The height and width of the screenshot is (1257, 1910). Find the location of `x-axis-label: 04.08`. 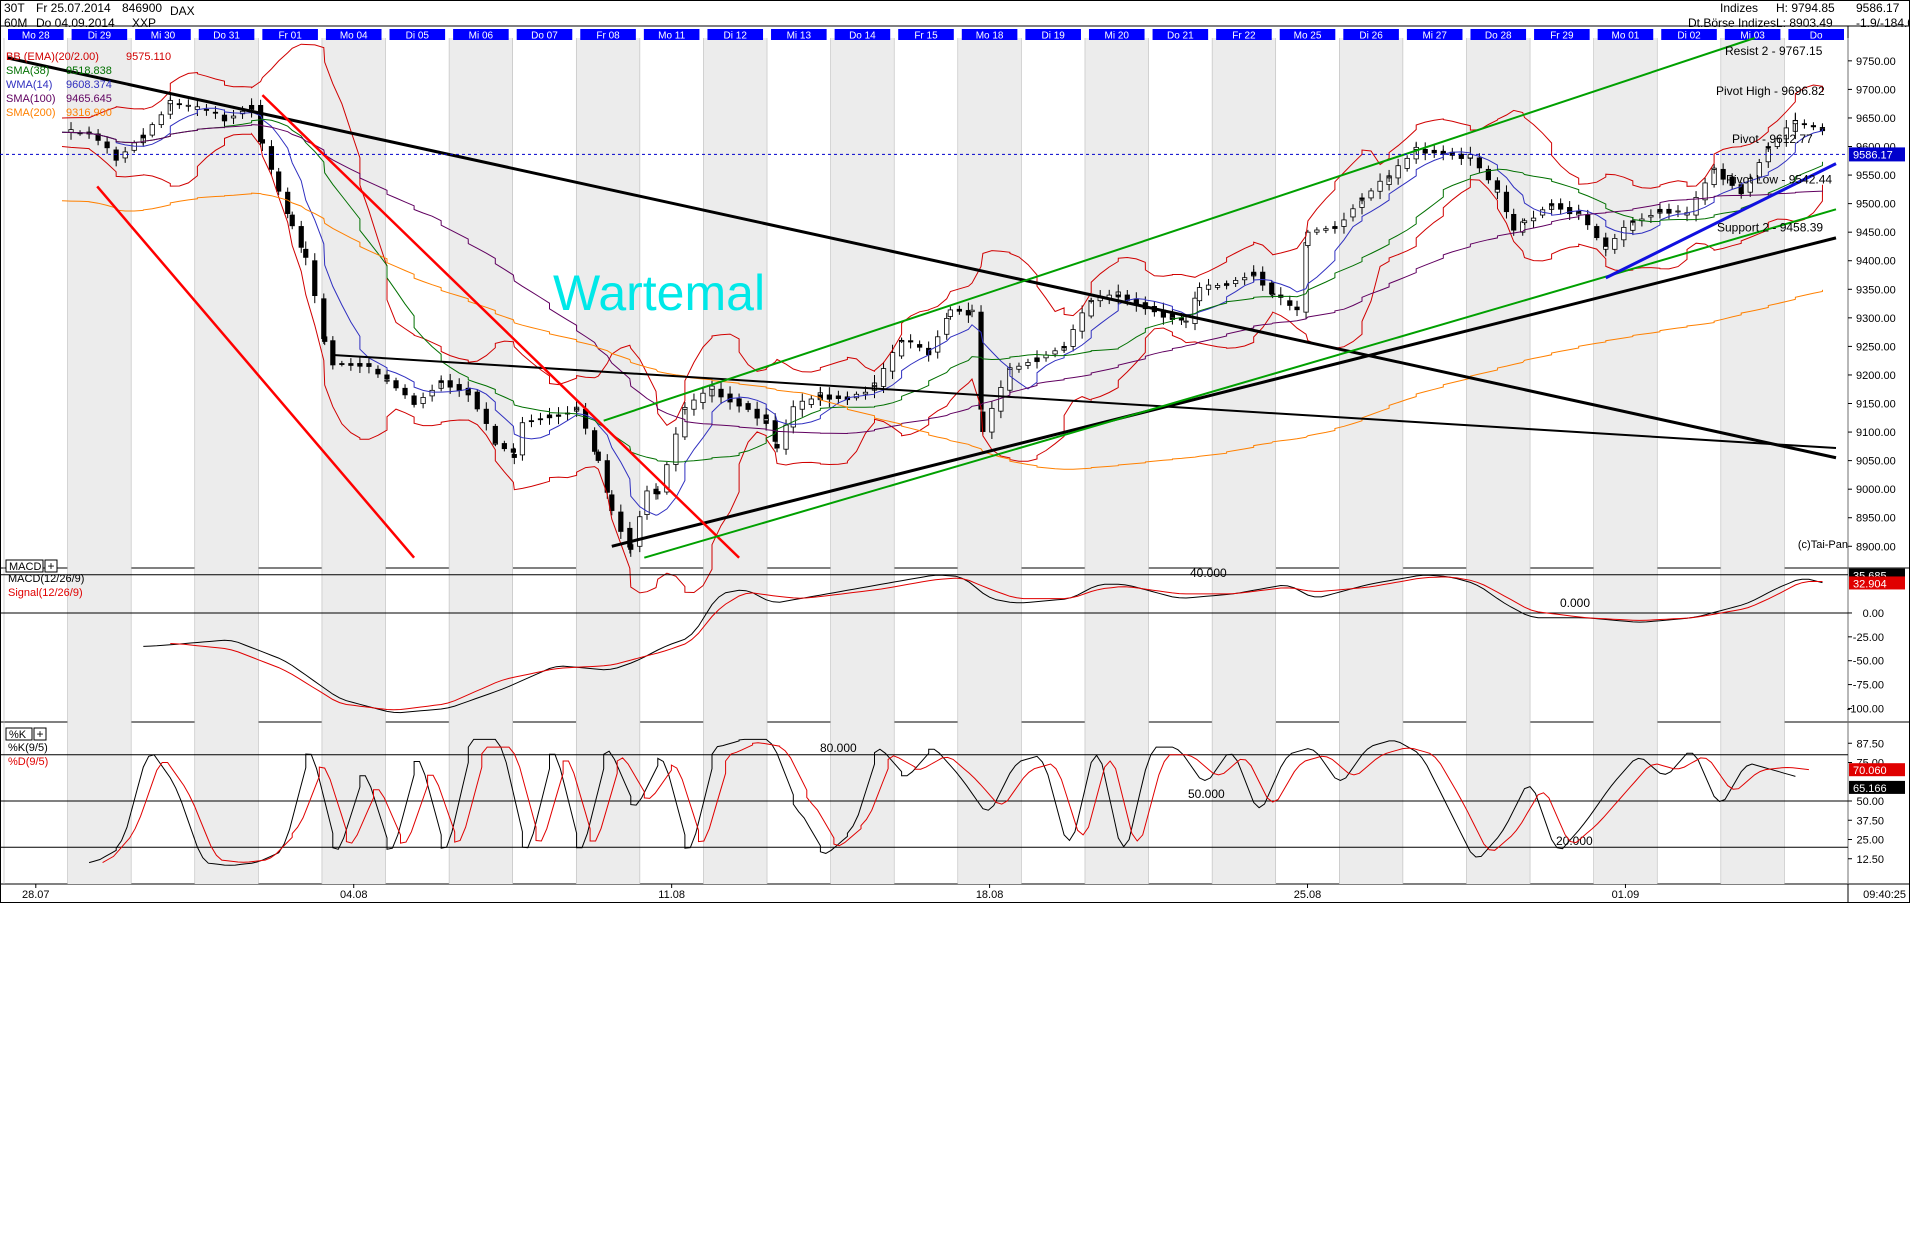

x-axis-label: 04.08 is located at coordinates (354, 895).